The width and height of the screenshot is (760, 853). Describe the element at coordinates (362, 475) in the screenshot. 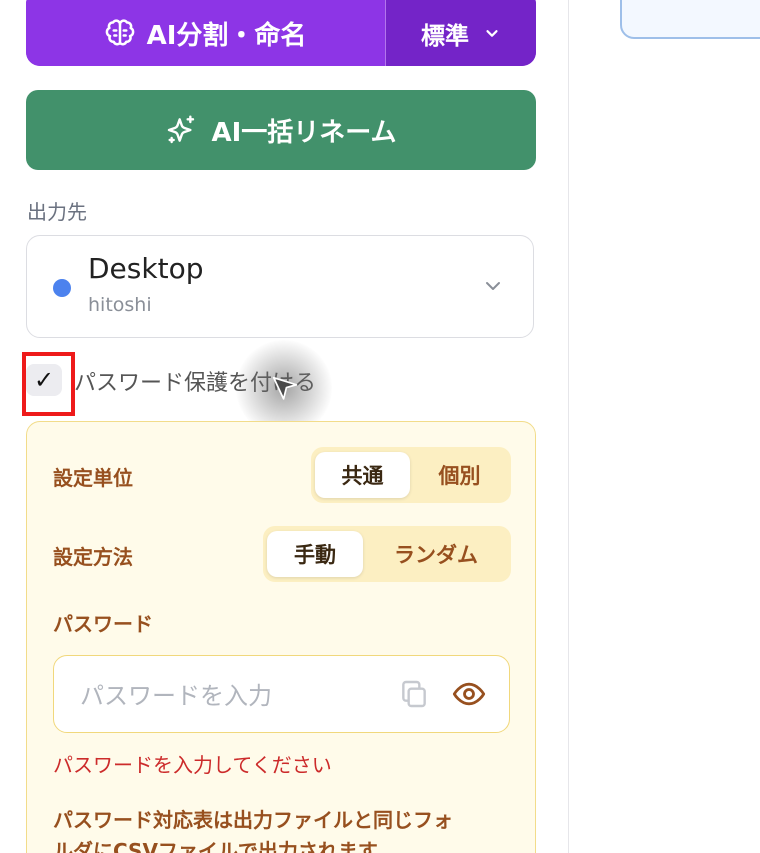

I see `unit-option-common: 共通` at that location.